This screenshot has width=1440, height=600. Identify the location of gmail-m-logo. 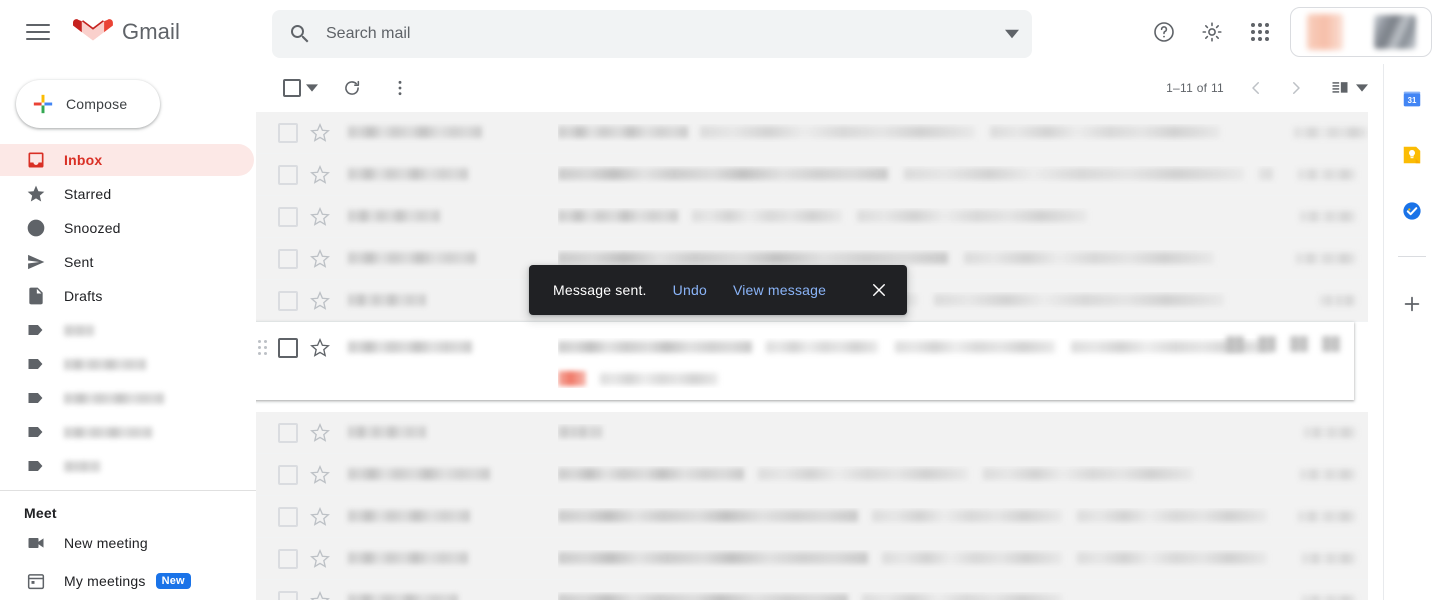
(93, 32).